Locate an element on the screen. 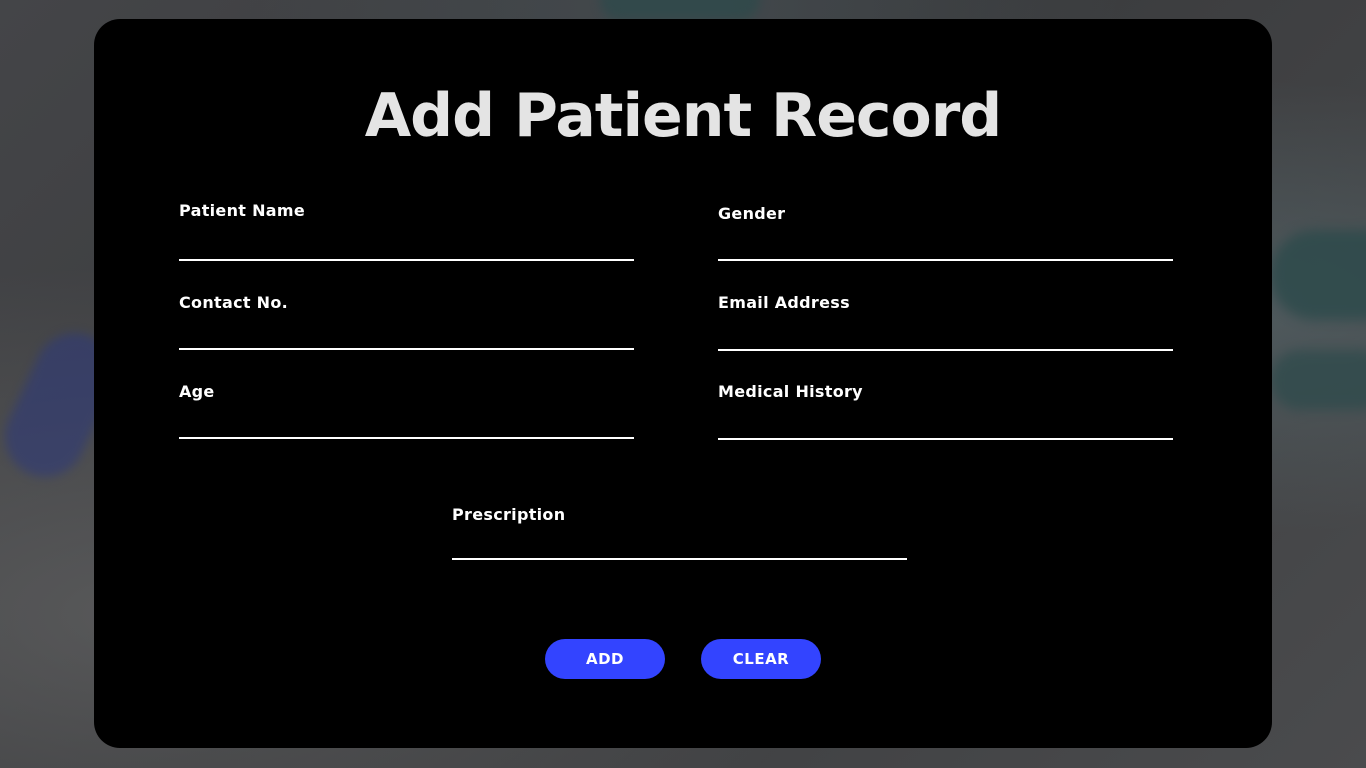 The image size is (1366, 768). page-title: Add Patient Record is located at coordinates (683, 116).